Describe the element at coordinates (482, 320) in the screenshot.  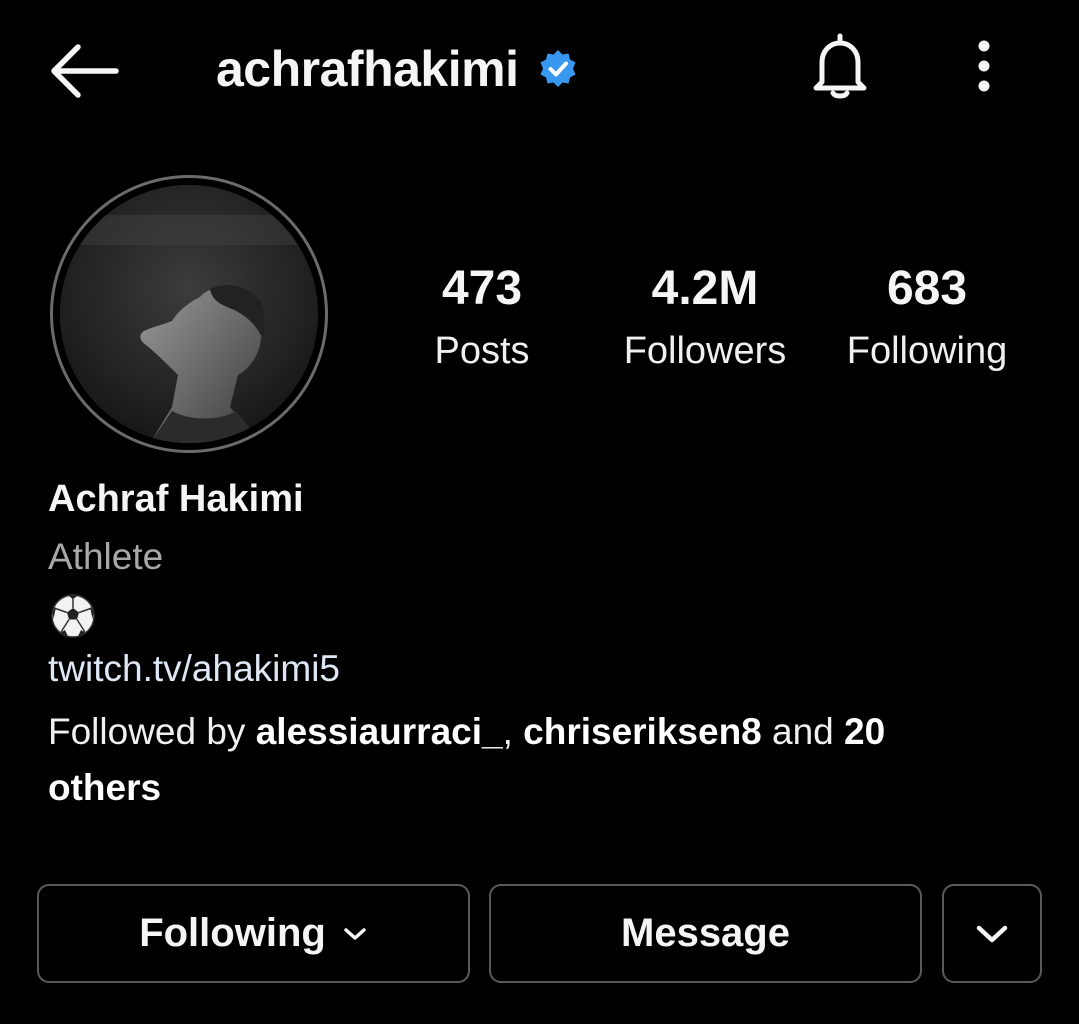
I see `posts-stat: 473 Posts` at that location.